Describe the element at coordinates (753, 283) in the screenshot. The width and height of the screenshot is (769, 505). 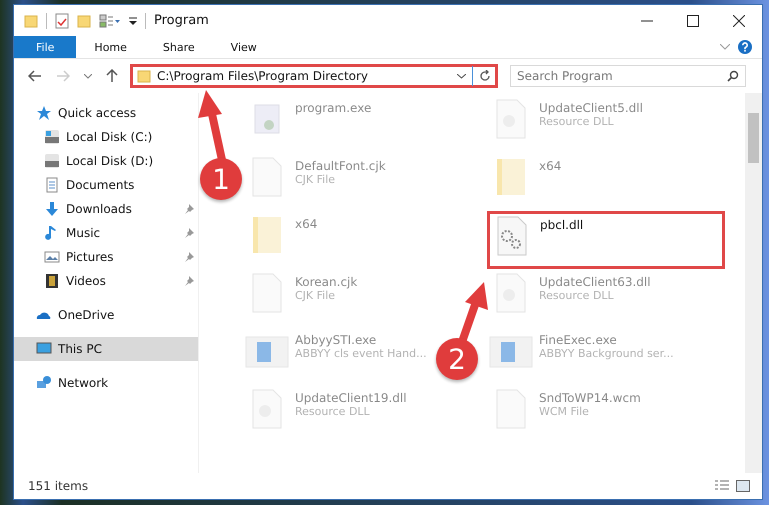
I see `scrollbar` at that location.